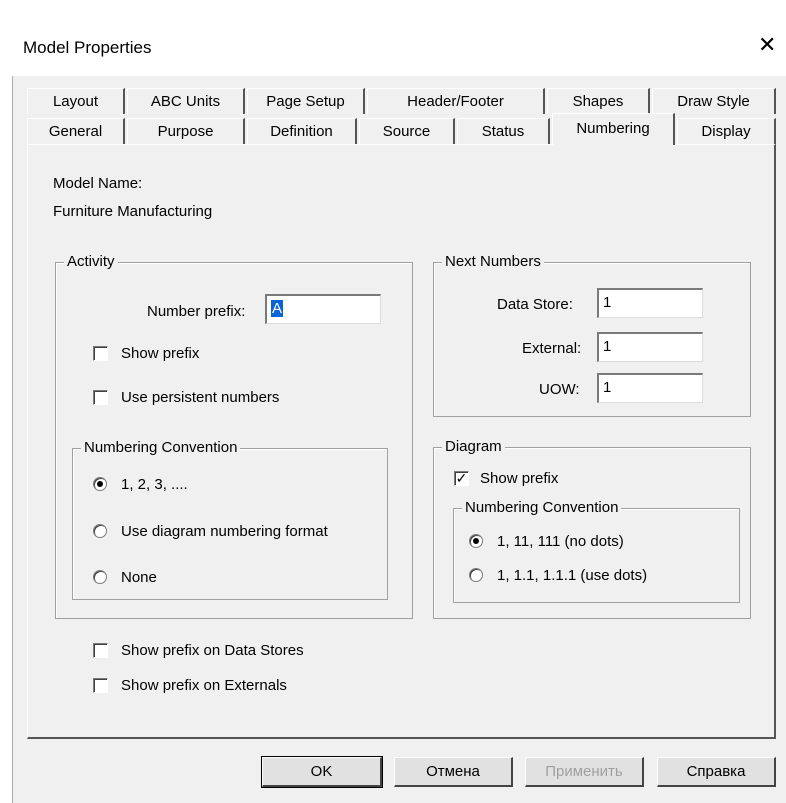 The image size is (786, 803). Describe the element at coordinates (476, 541) in the screenshot. I see `convention-no-dots-radio` at that location.